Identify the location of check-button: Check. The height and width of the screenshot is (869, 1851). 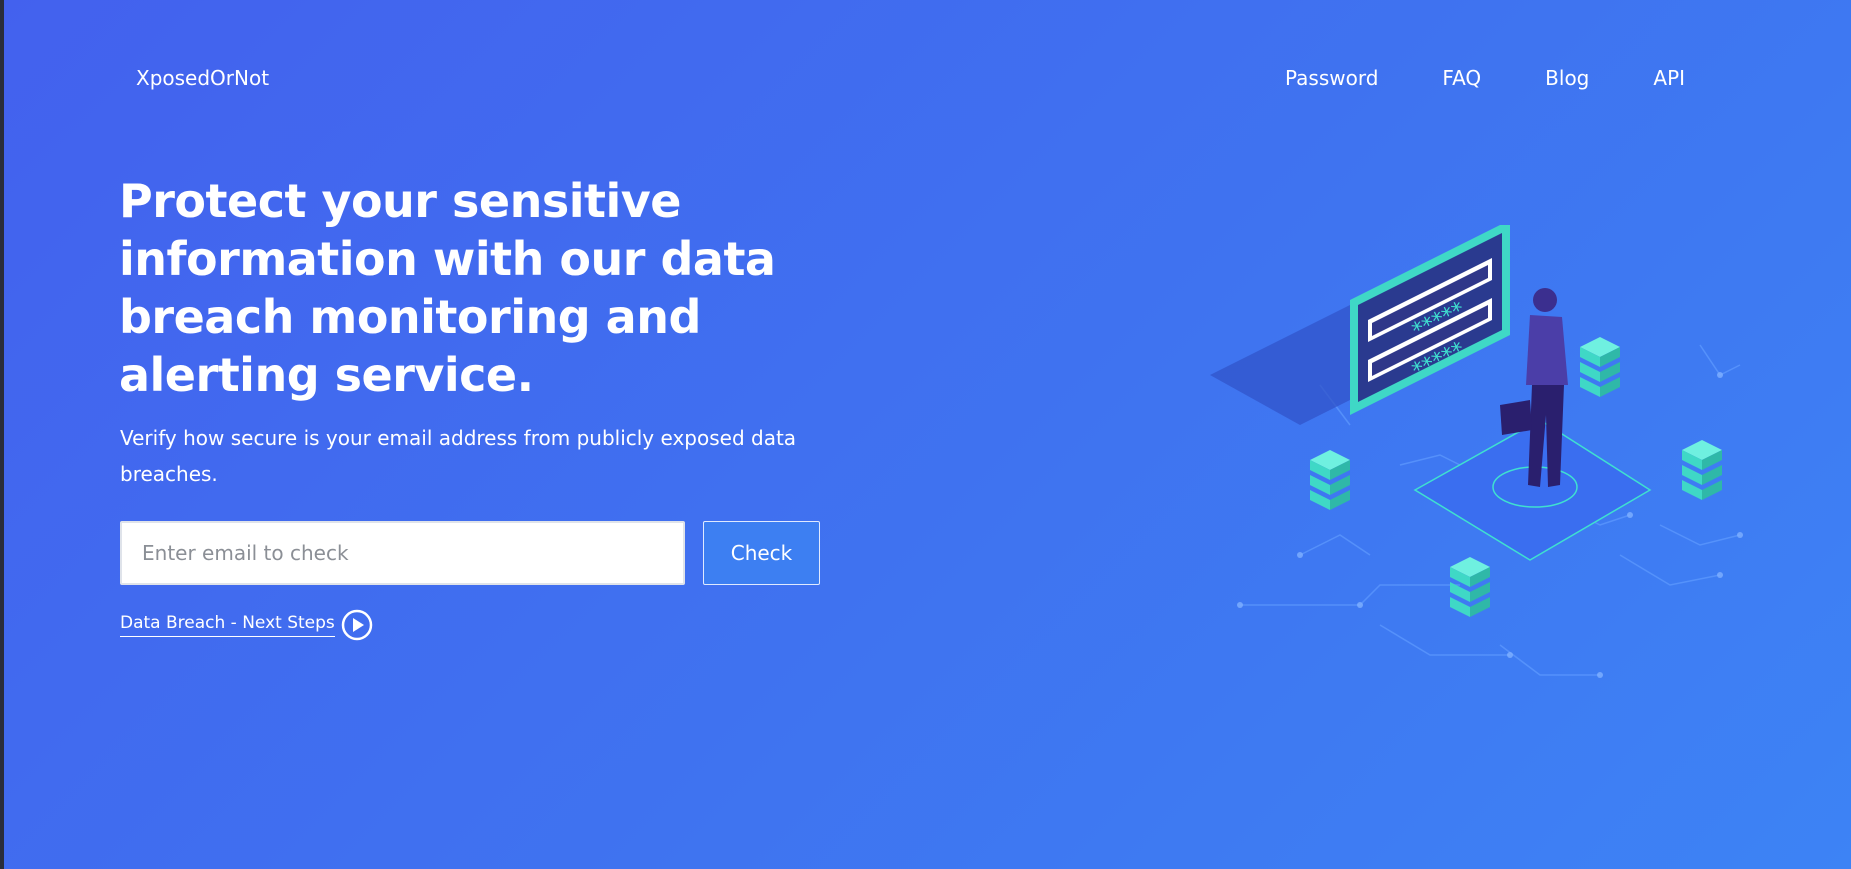
(761, 553).